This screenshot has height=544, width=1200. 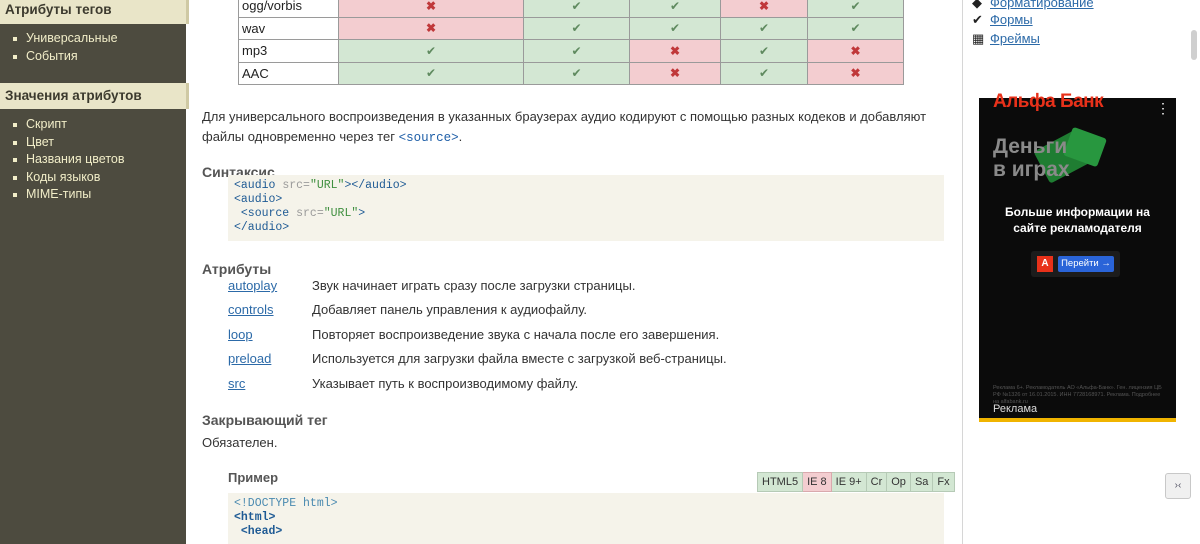 I want to click on ad-headline-line: Деньги, so click(x=1030, y=146).